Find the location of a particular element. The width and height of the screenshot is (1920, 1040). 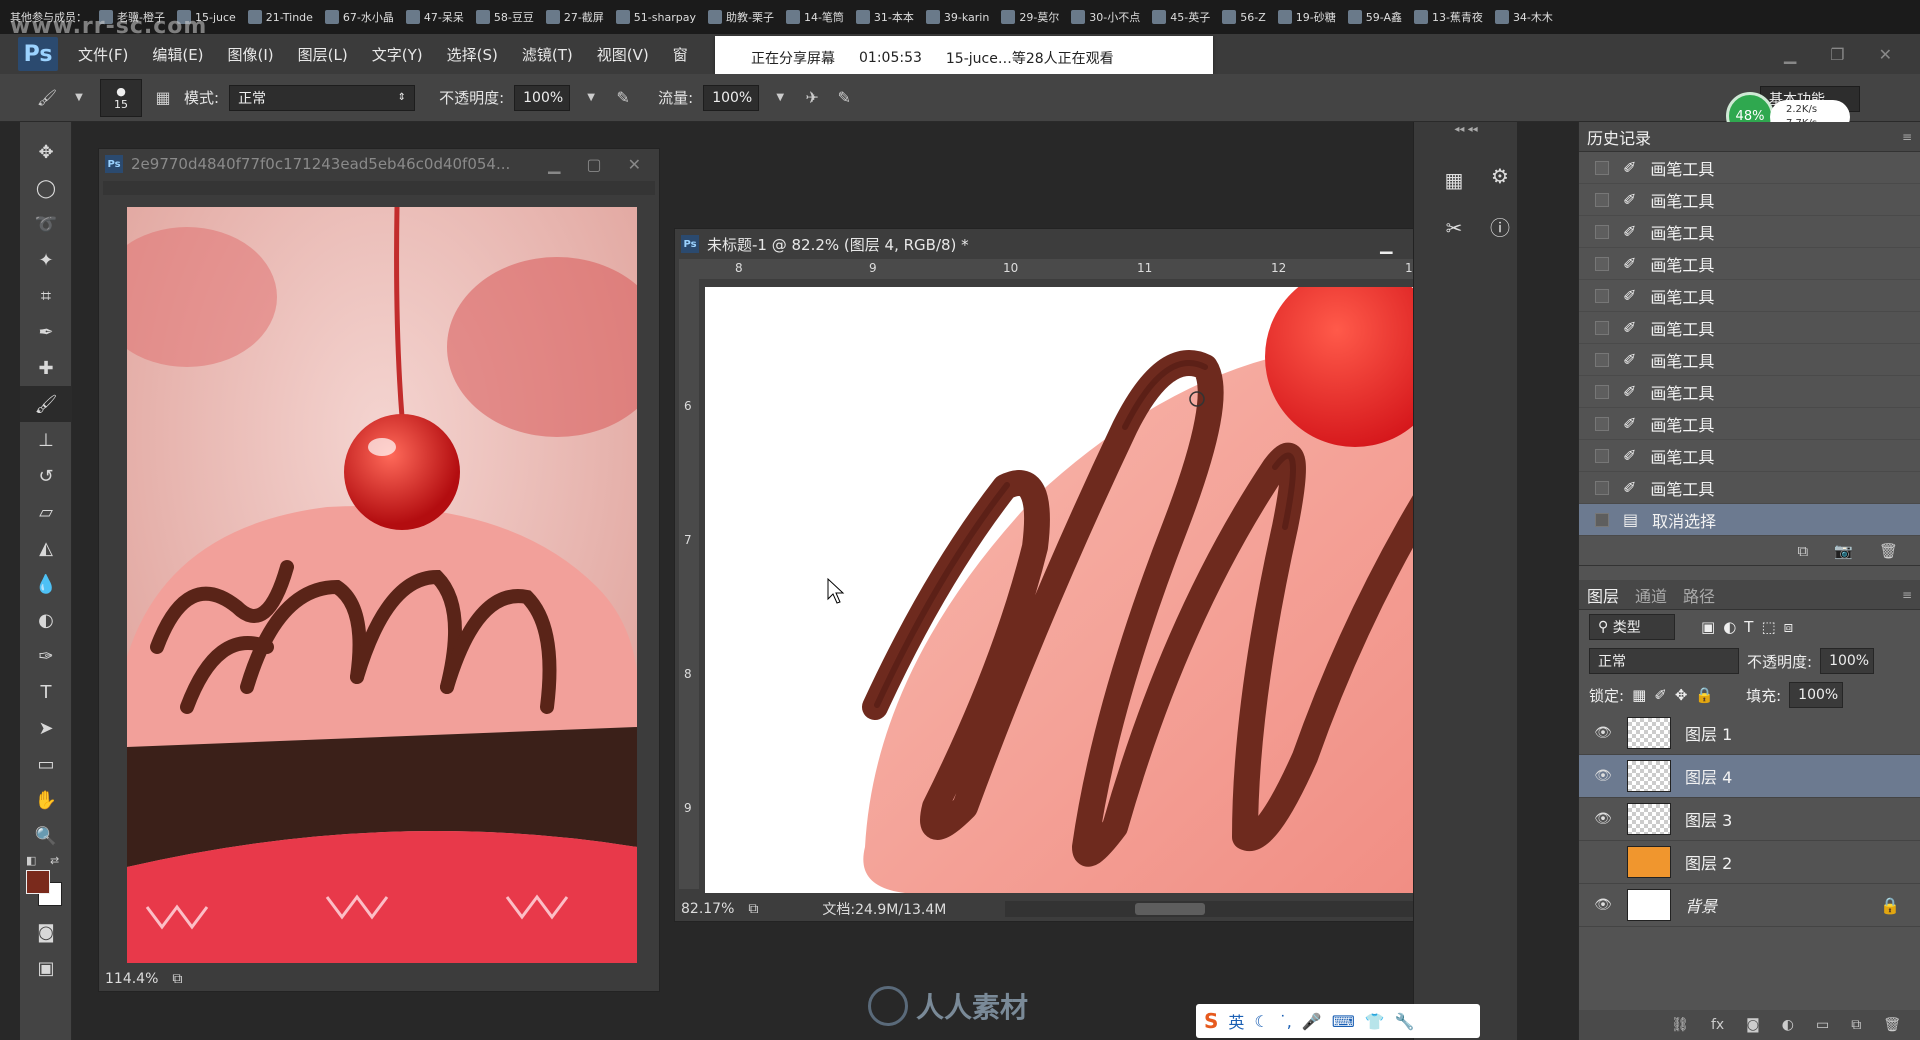

layer-row-background: 👁 背景 🔒 is located at coordinates (1749, 905).